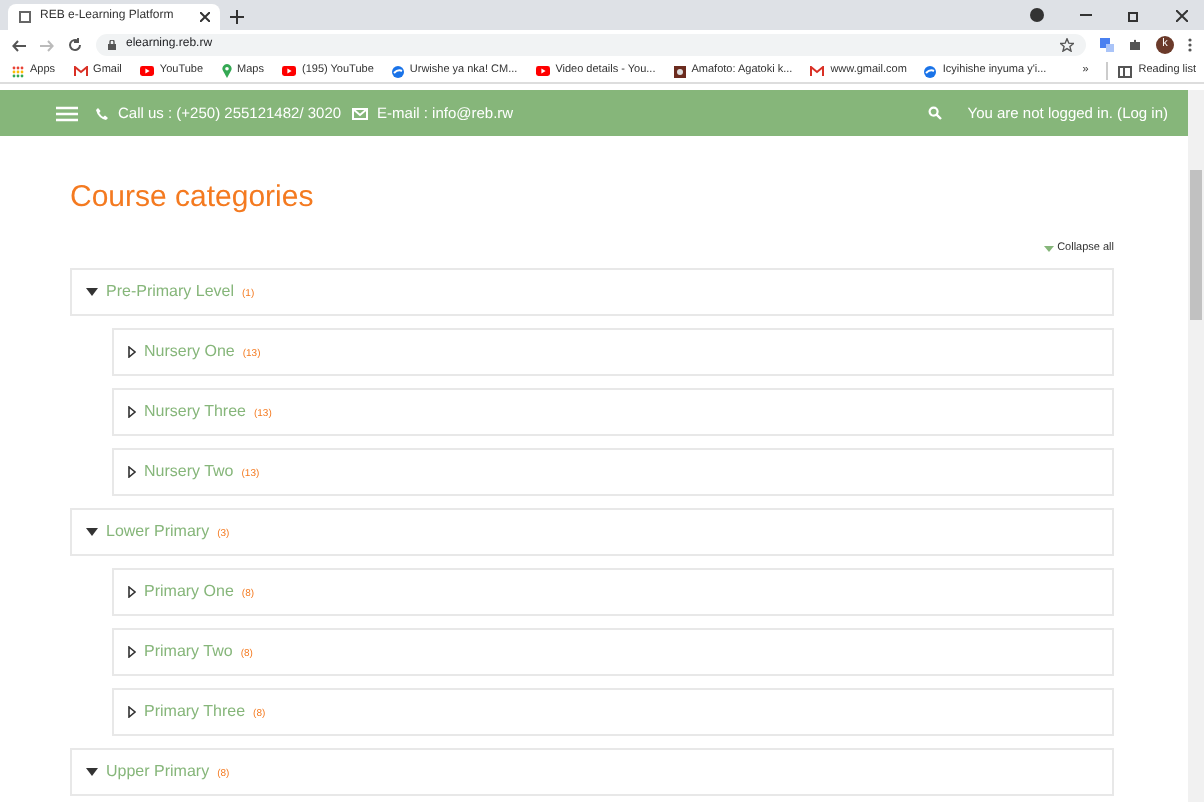 The image size is (1204, 802). Describe the element at coordinates (679, 71) in the screenshot. I see `photo-icon` at that location.